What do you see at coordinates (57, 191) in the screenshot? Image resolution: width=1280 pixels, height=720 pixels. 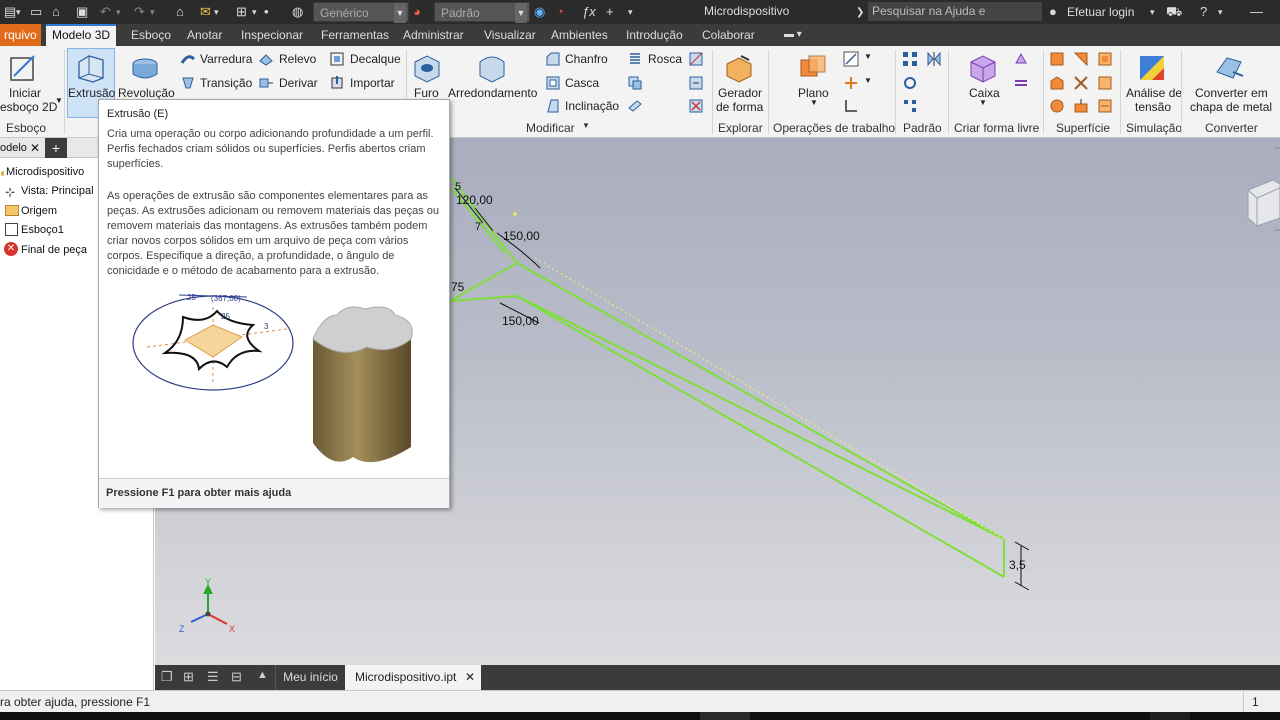 I see `tree-item-view: Vista: Principal` at bounding box center [57, 191].